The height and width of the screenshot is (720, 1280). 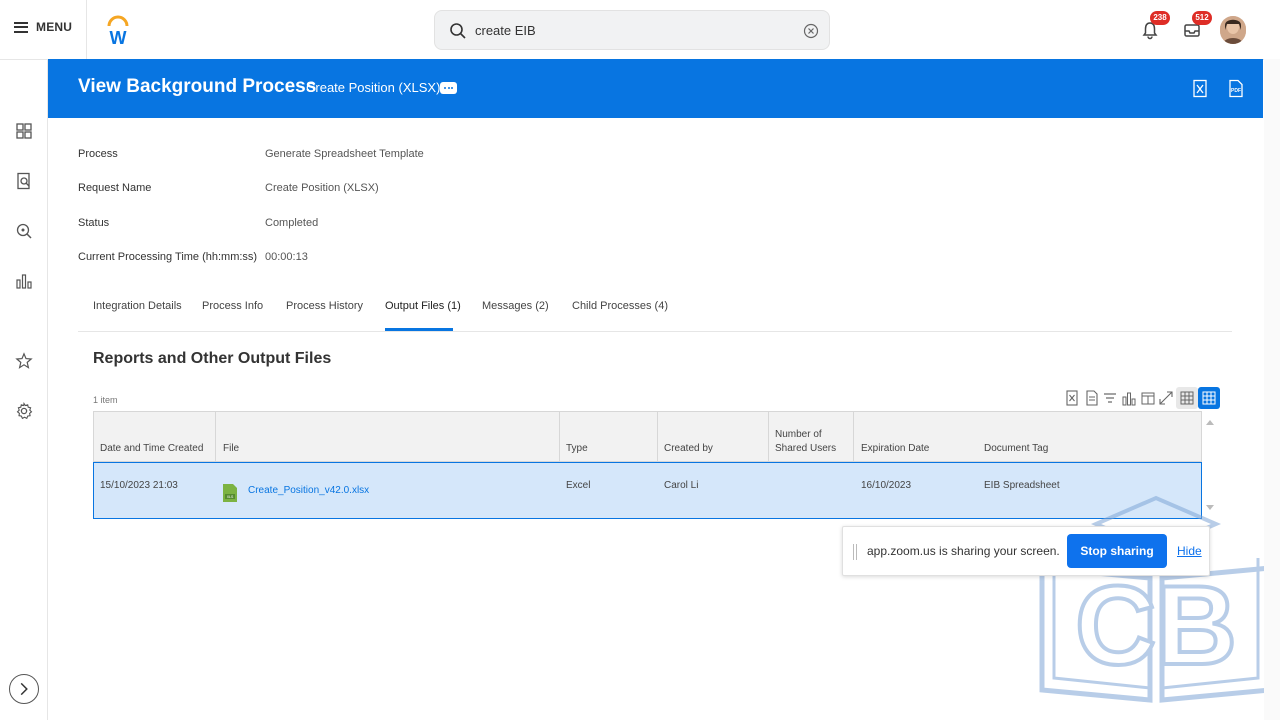 What do you see at coordinates (197, 86) in the screenshot?
I see `page-title: View Background Process` at bounding box center [197, 86].